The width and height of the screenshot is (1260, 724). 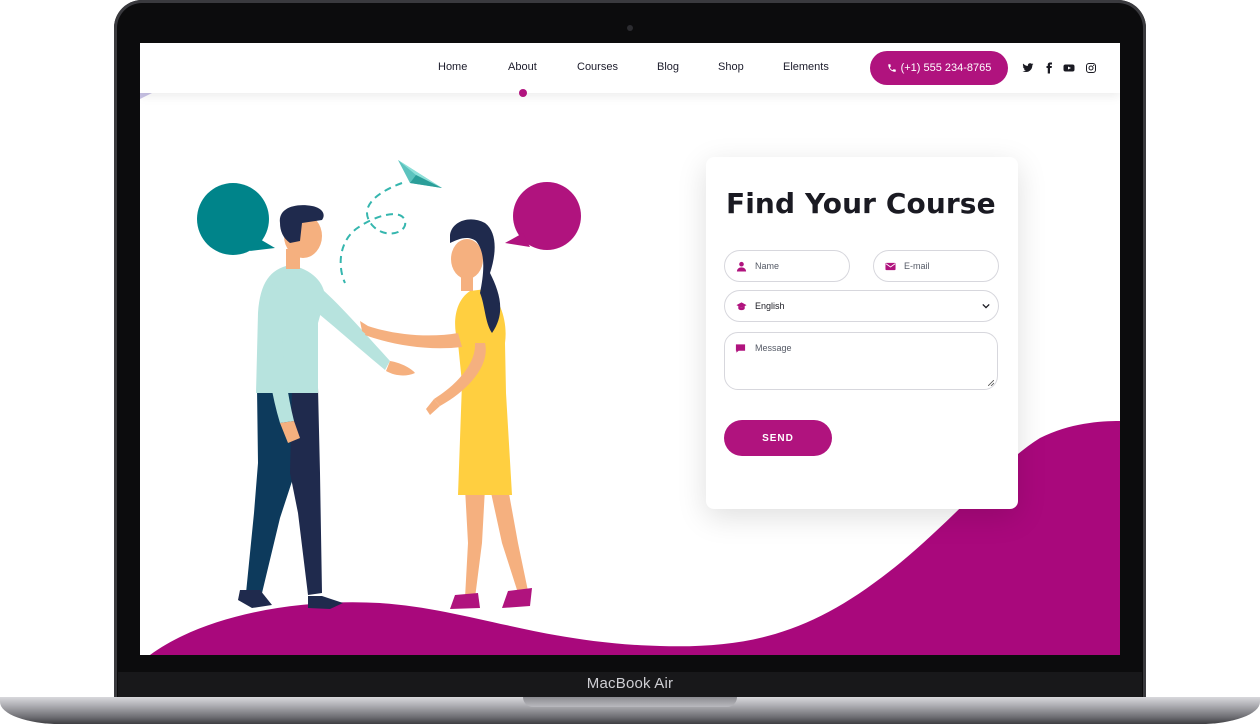 What do you see at coordinates (630, 28) in the screenshot?
I see `webcam` at bounding box center [630, 28].